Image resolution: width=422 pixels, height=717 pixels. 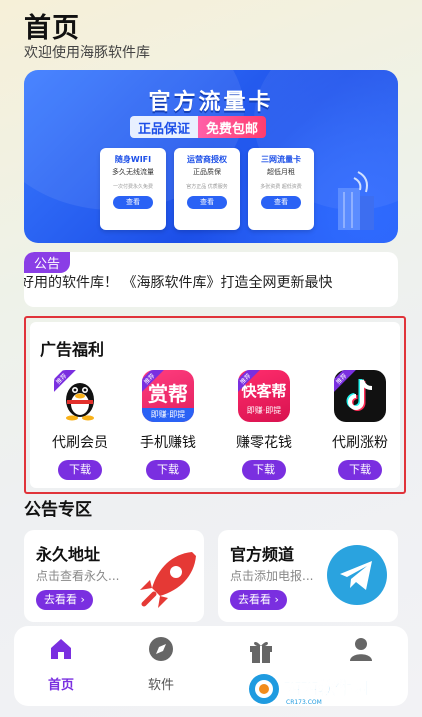 What do you see at coordinates (326, 688) in the screenshot?
I see `watermark-text: 西西软件园` at bounding box center [326, 688].